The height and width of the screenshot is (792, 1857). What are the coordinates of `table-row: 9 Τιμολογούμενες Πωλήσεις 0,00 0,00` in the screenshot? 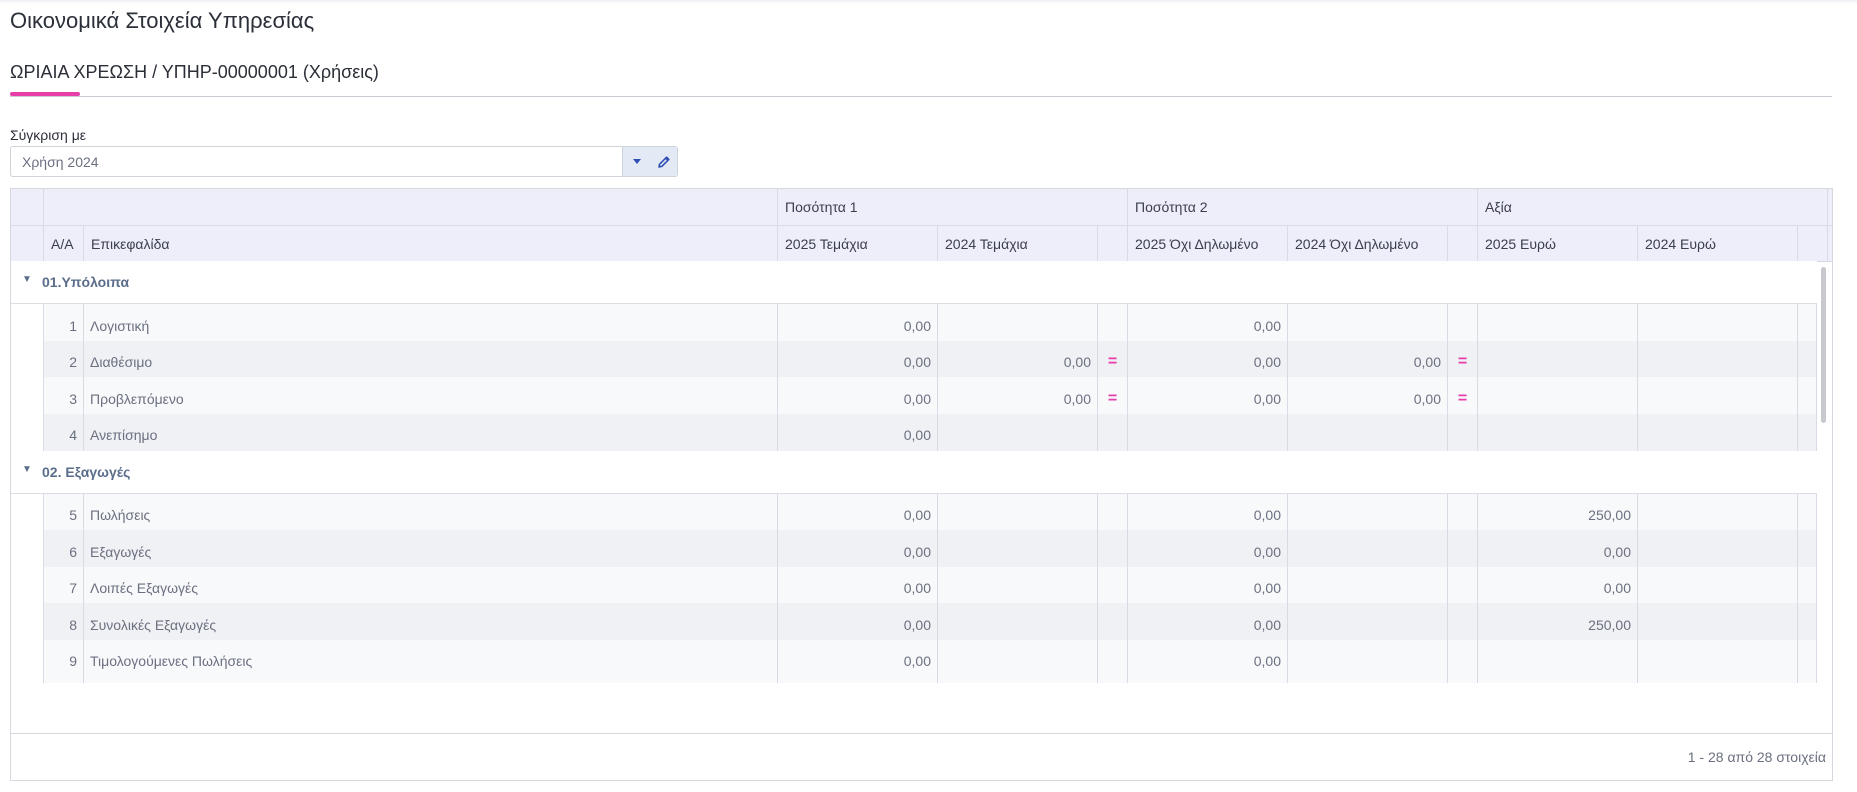 It's located at (914, 661).